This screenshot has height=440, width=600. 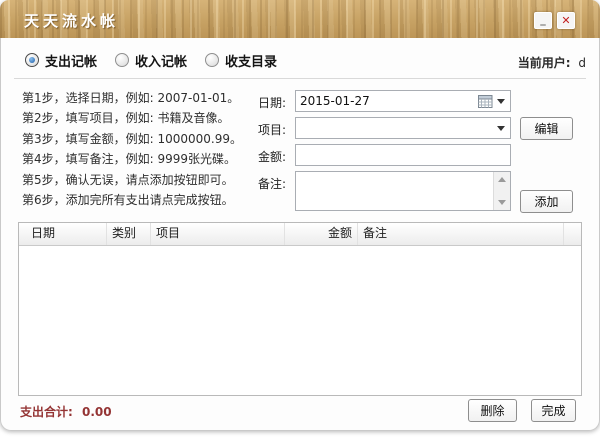 What do you see at coordinates (300, 19) in the screenshot?
I see `titlebar: 天天流水帐 _ ✕` at bounding box center [300, 19].